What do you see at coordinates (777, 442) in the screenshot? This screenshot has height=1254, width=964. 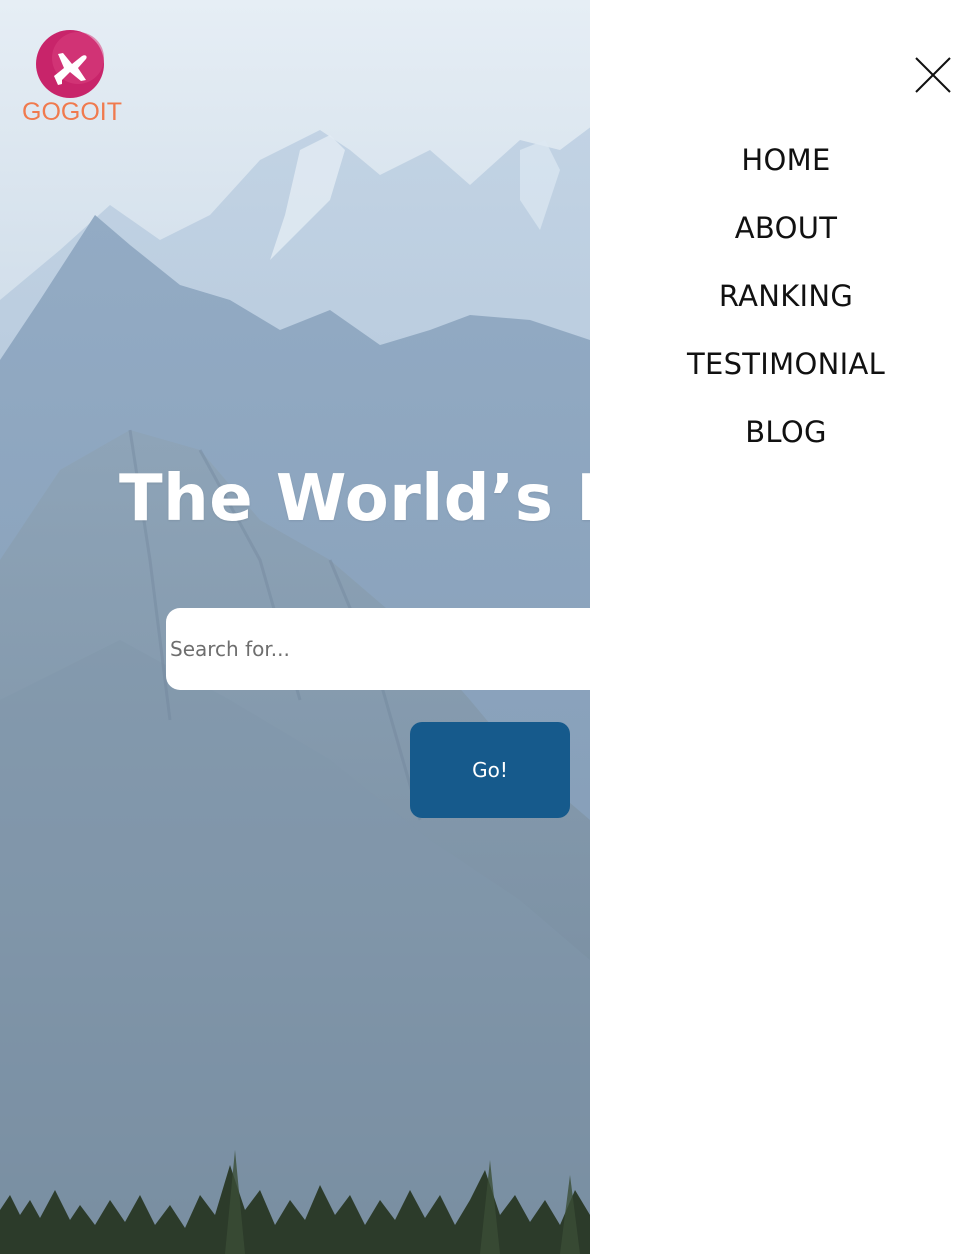 I see `nav-item-blog: BLOG` at bounding box center [777, 442].